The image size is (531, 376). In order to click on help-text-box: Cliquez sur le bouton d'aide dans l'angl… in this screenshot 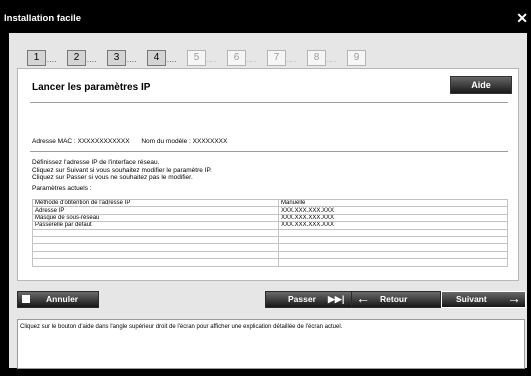, I will do `click(271, 344)`.